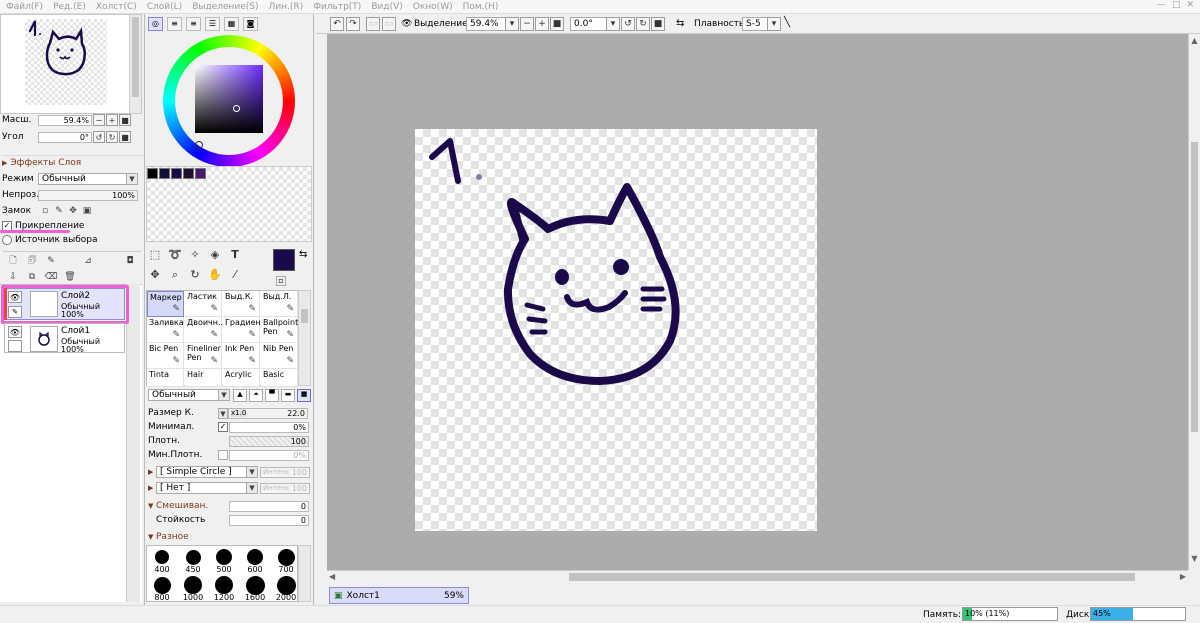 The height and width of the screenshot is (623, 1200). What do you see at coordinates (284, 260) in the screenshot?
I see `primary-color` at bounding box center [284, 260].